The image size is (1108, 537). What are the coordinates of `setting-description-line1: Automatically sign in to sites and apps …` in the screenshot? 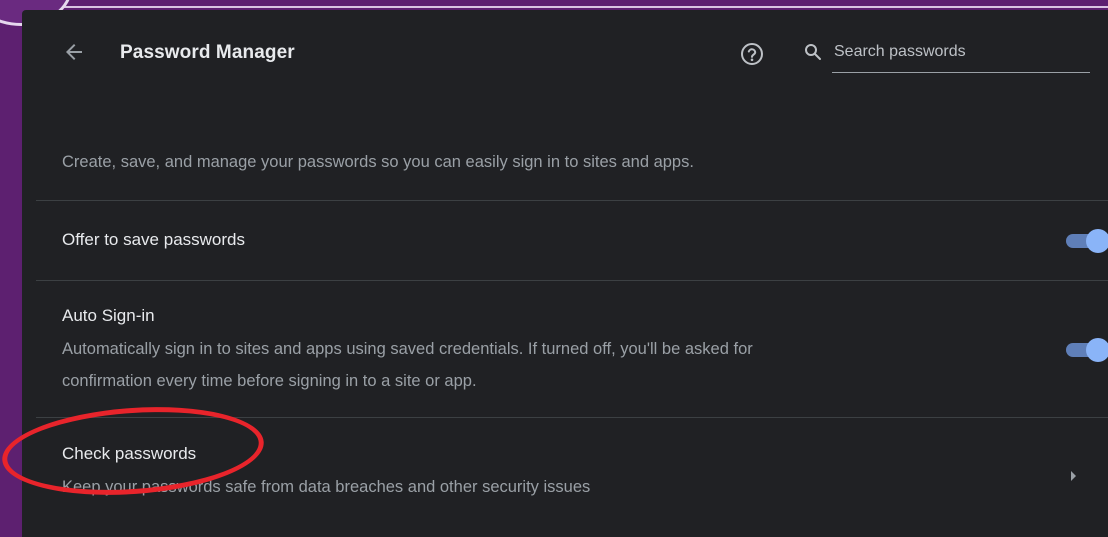 It's located at (407, 349).